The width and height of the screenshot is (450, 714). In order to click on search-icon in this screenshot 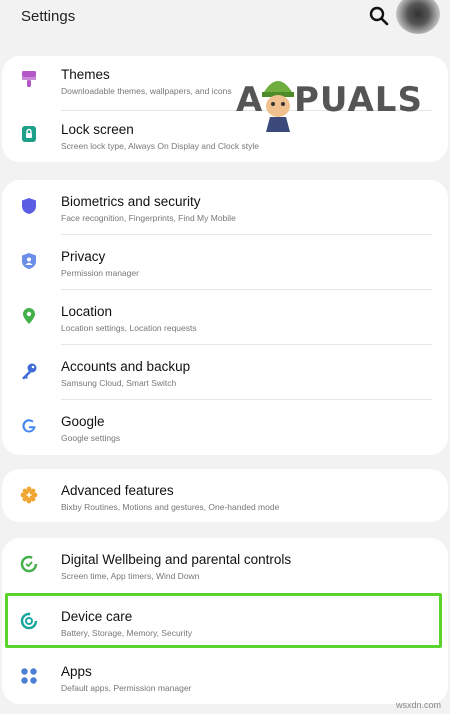, I will do `click(379, 16)`.